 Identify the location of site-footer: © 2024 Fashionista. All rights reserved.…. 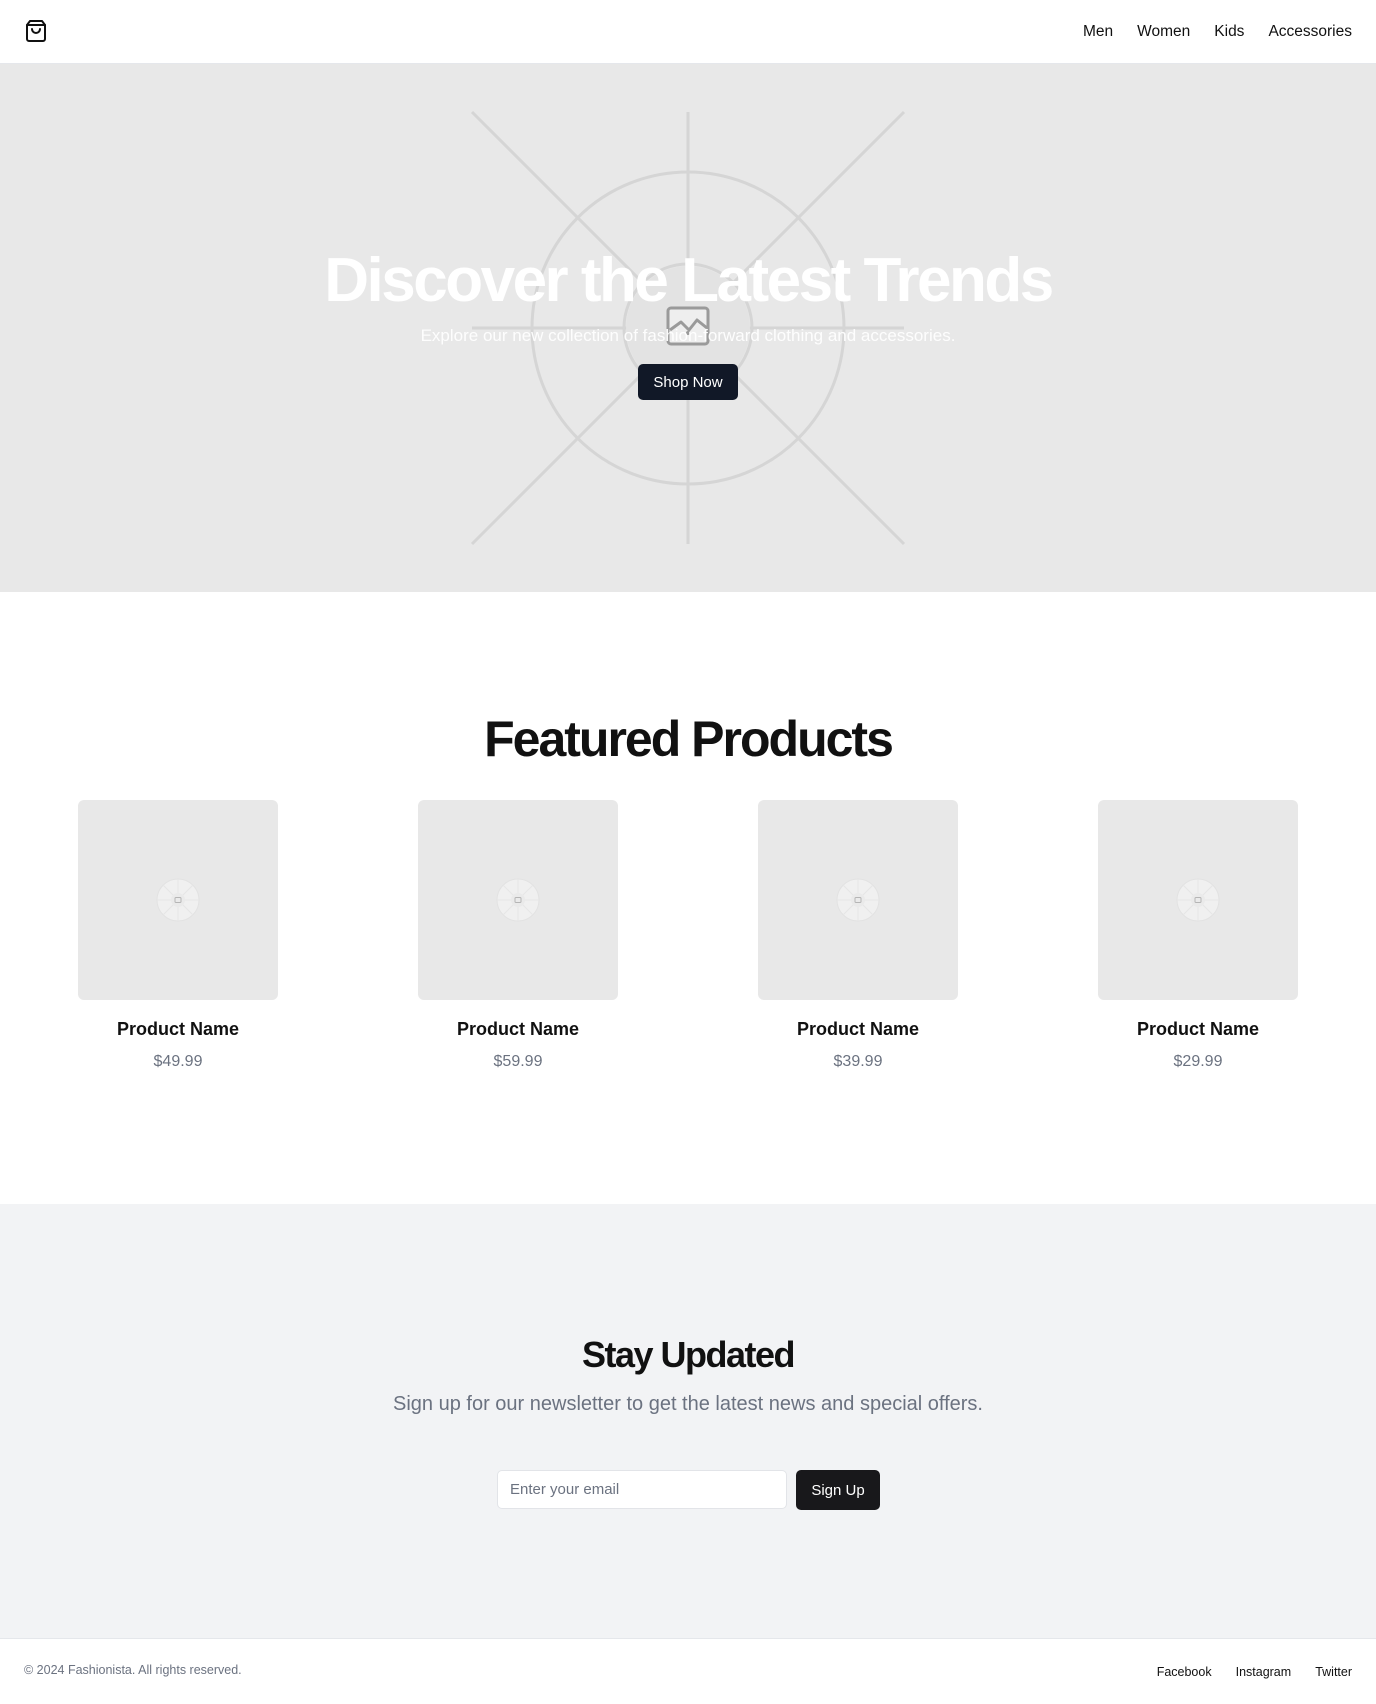
(688, 1670).